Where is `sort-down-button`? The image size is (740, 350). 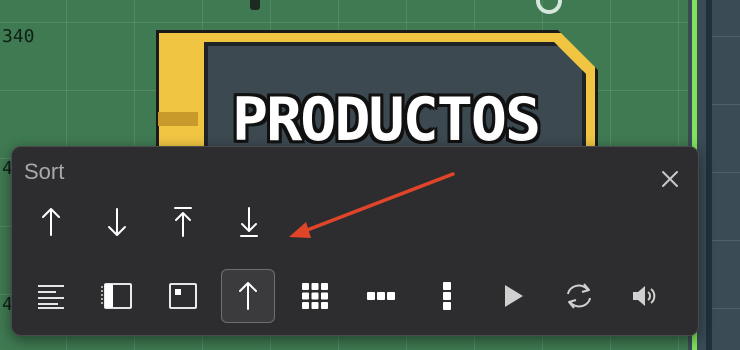 sort-down-button is located at coordinates (117, 222).